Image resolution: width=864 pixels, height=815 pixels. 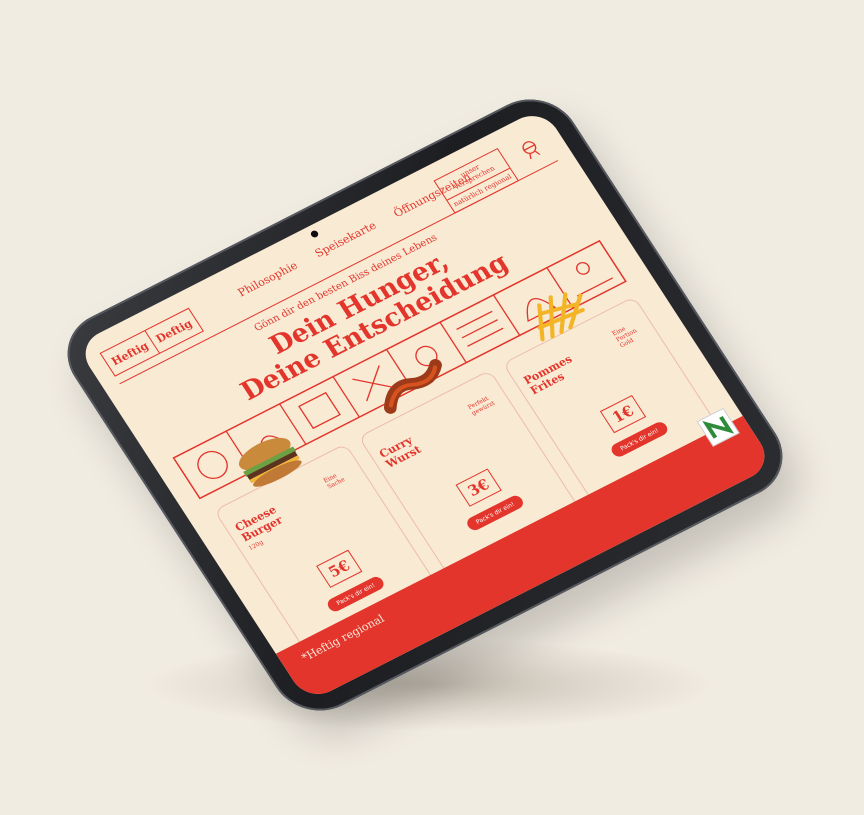 What do you see at coordinates (478, 487) in the screenshot?
I see `product-price: 3€` at bounding box center [478, 487].